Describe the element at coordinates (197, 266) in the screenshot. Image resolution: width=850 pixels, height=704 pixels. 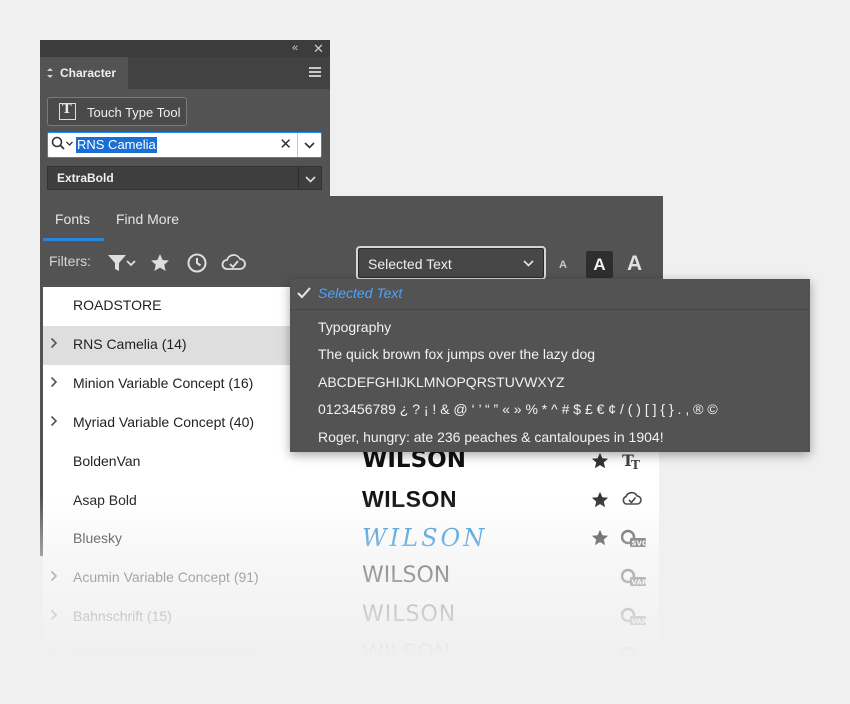
I see `recently-added-clock-icon` at that location.